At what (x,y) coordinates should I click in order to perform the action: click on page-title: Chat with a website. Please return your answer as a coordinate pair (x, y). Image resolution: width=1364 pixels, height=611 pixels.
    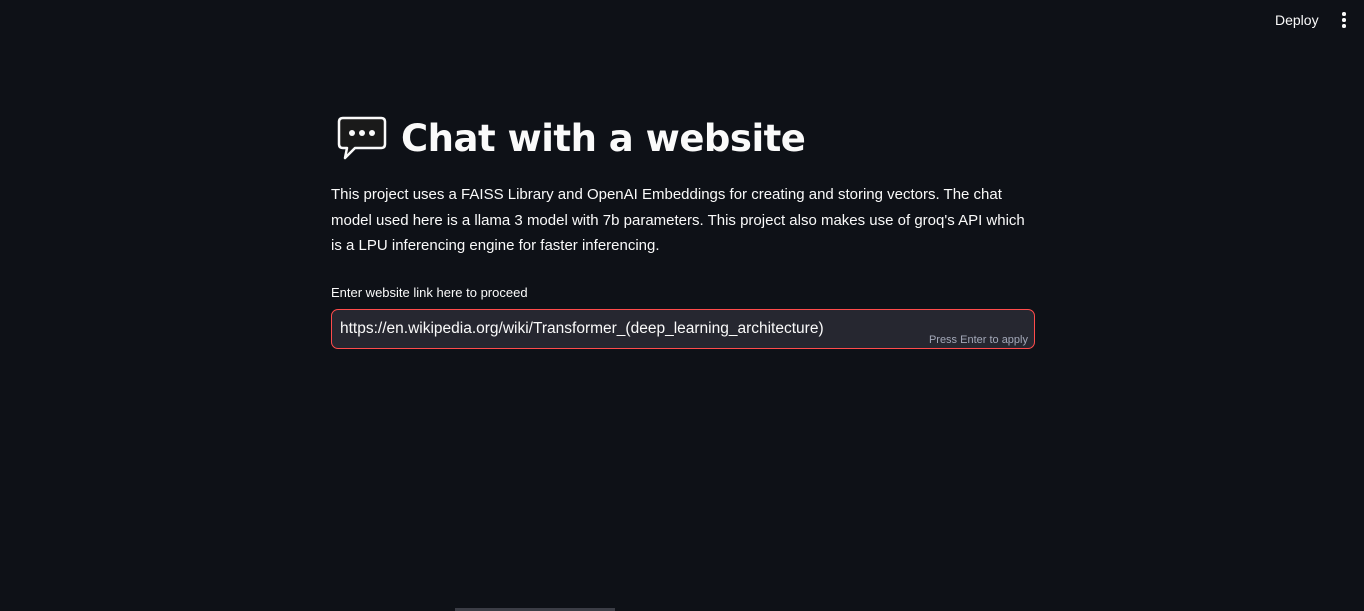
    Looking at the image, I should click on (683, 138).